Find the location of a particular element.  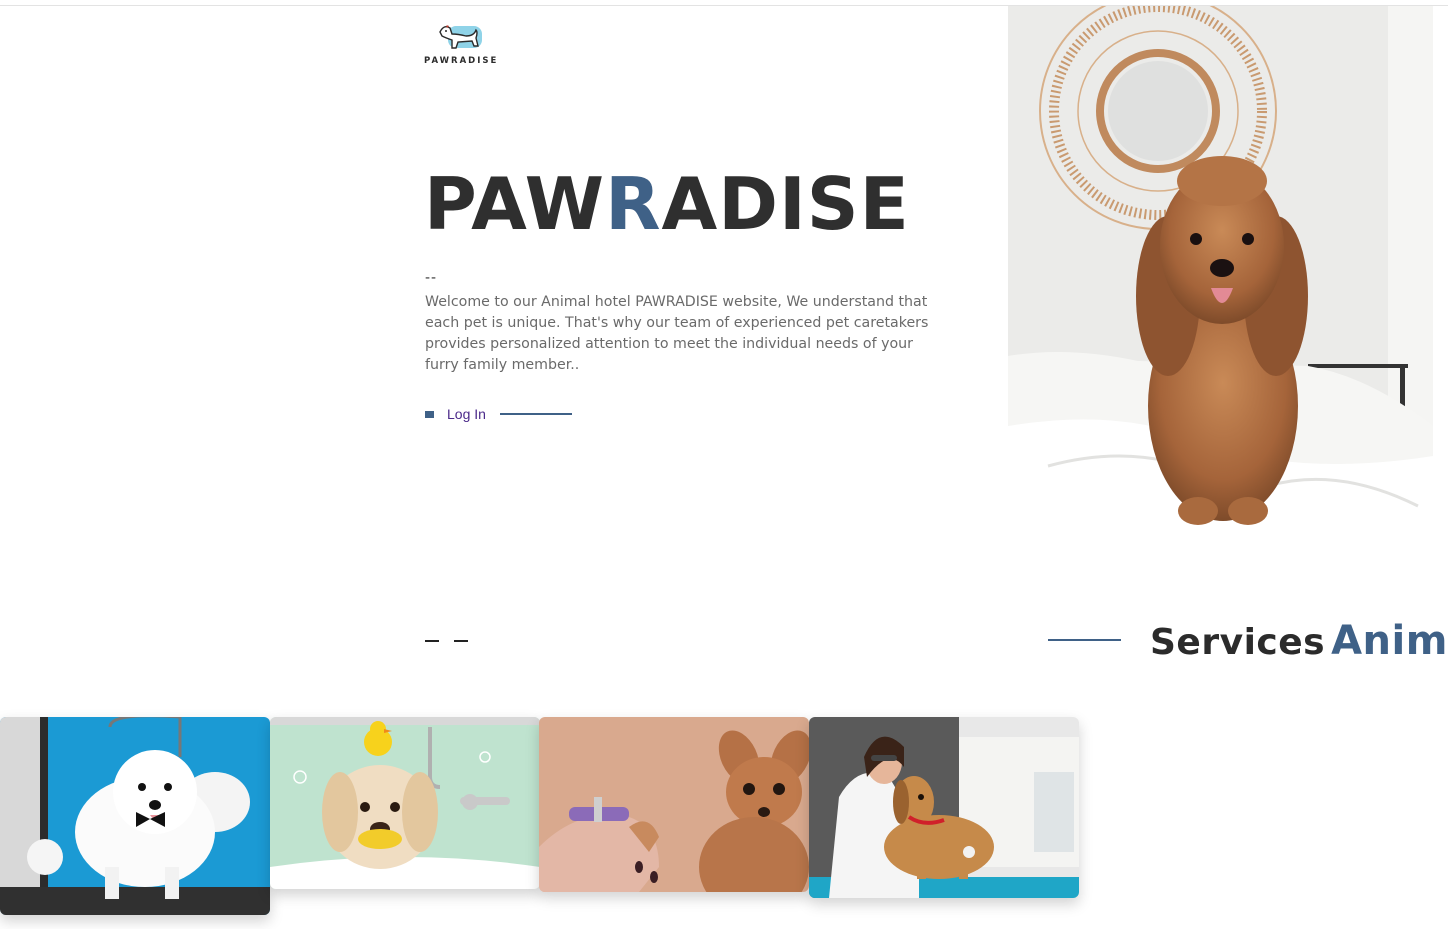

nail-trim-chihuahua-photo is located at coordinates (674, 804).